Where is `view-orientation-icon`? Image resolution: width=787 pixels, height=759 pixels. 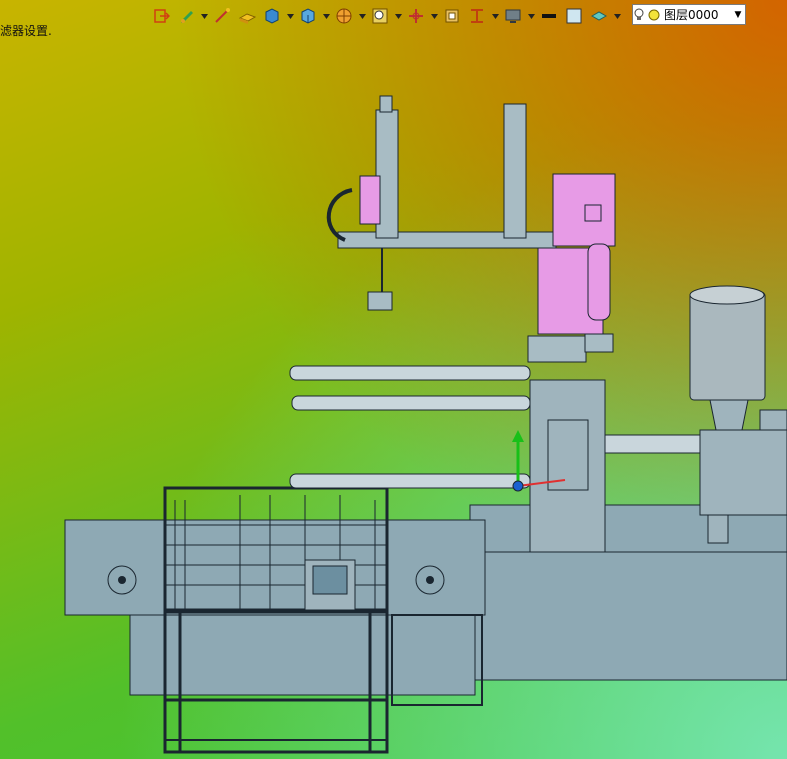
view-orientation-icon is located at coordinates (308, 16).